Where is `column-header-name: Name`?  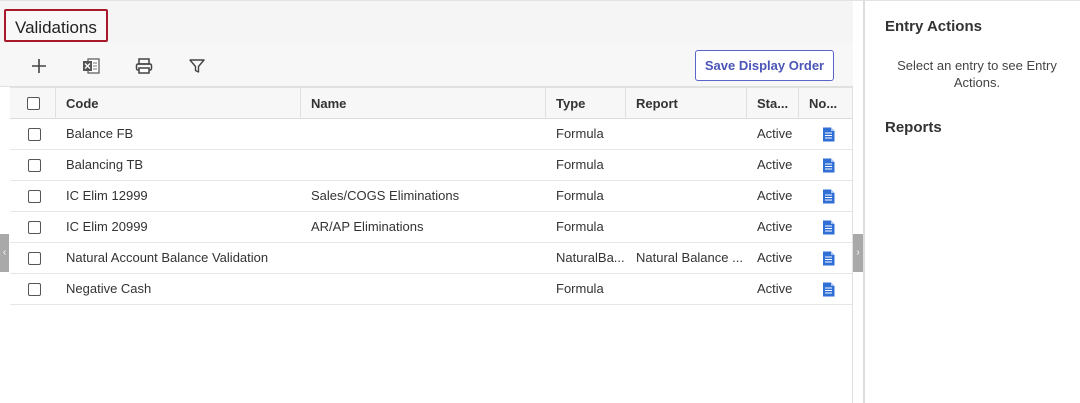
column-header-name: Name is located at coordinates (423, 103).